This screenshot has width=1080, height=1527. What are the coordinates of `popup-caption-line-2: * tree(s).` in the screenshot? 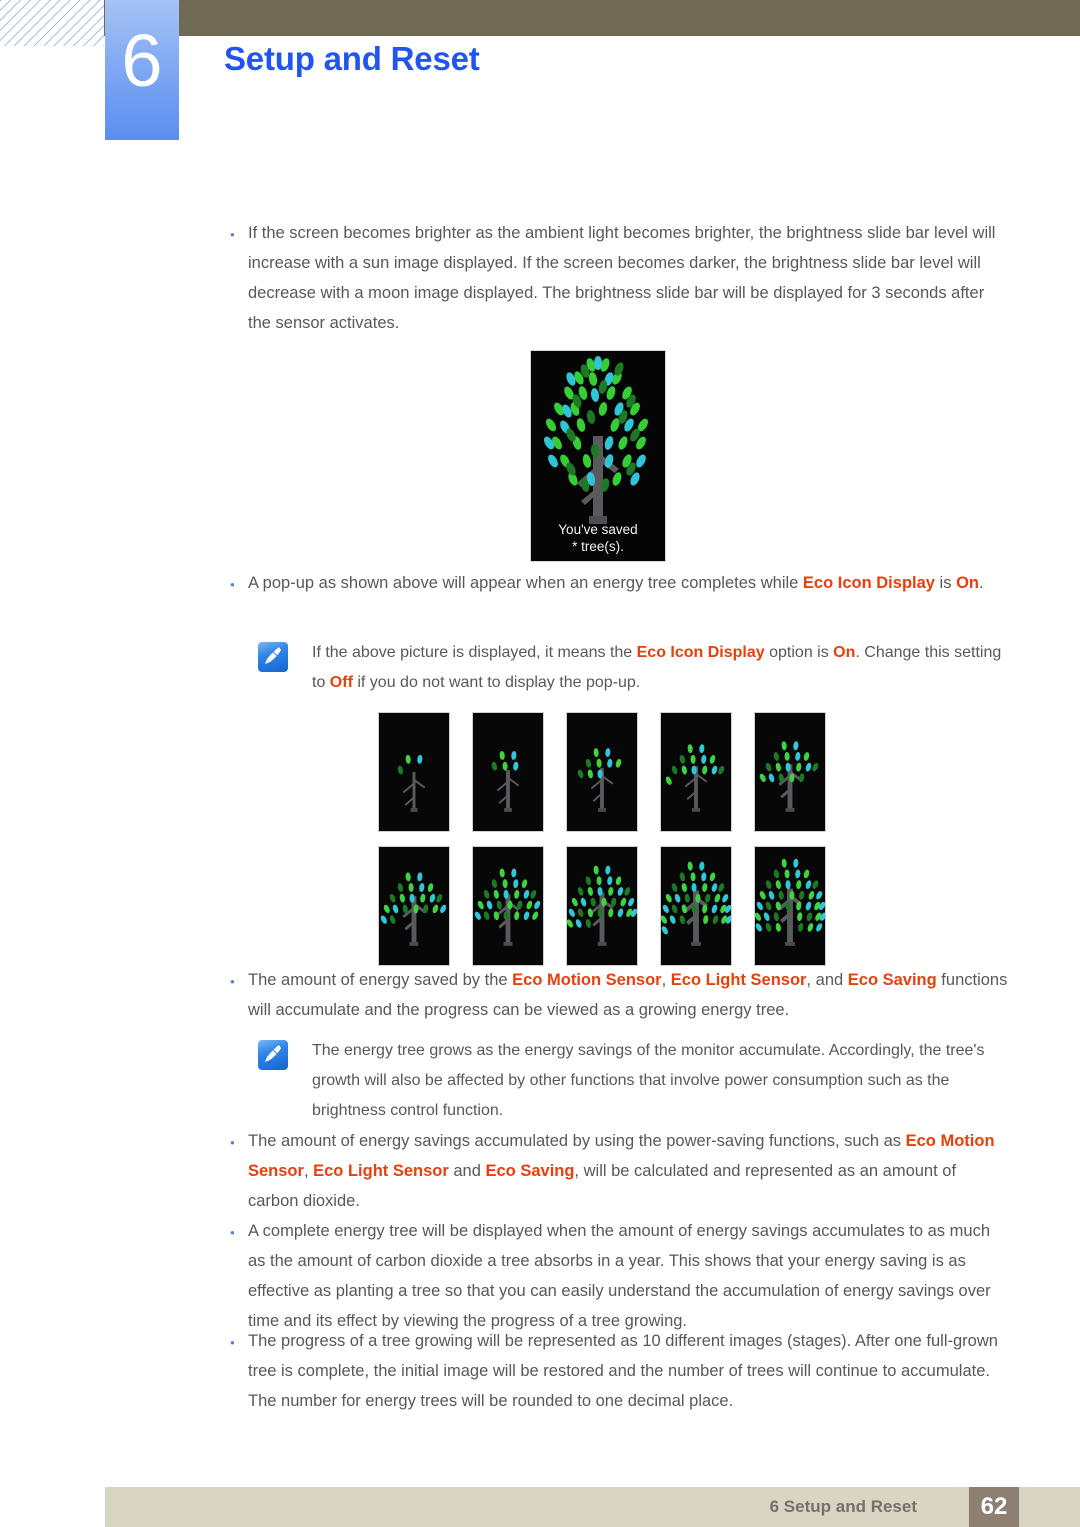 It's located at (598, 546).